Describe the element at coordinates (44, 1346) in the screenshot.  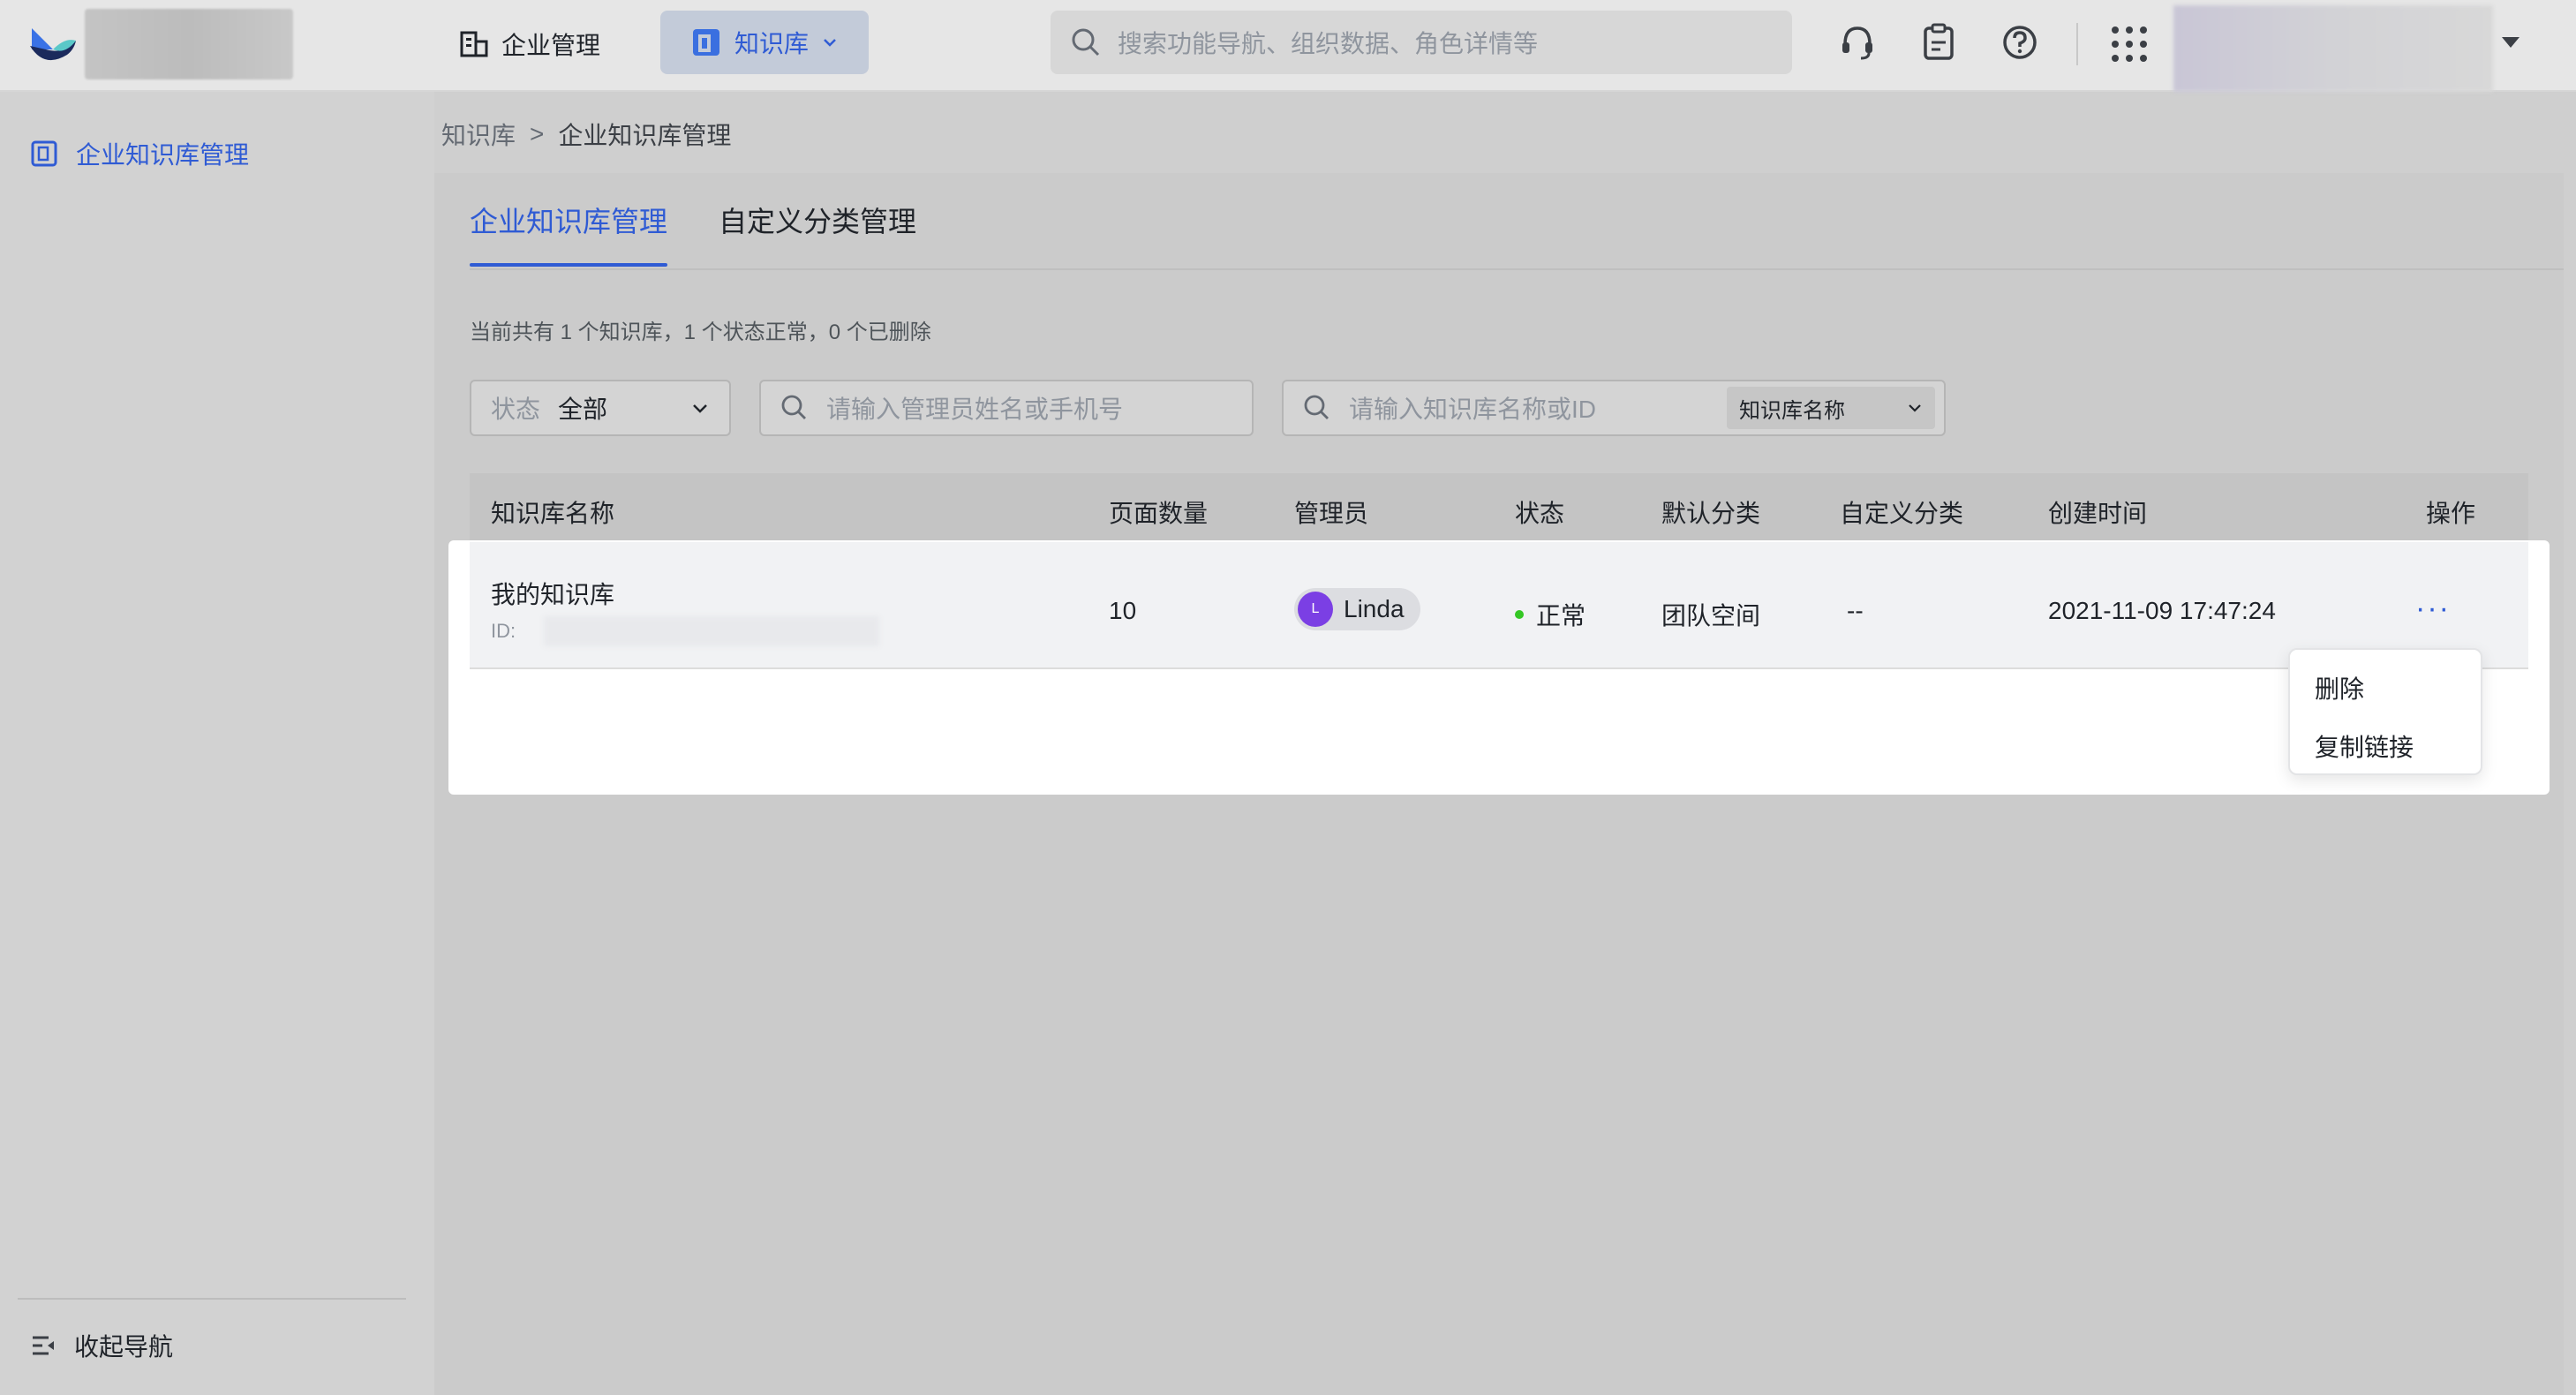
I see `collapse-icon` at that location.